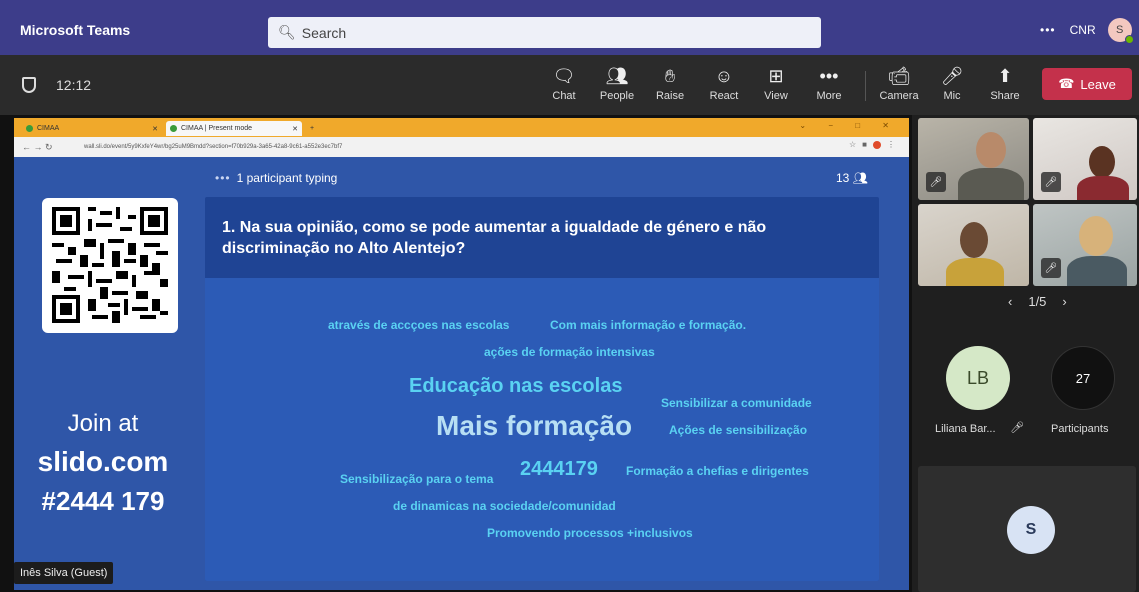  I want to click on participant-count-value: 13, so click(843, 178).